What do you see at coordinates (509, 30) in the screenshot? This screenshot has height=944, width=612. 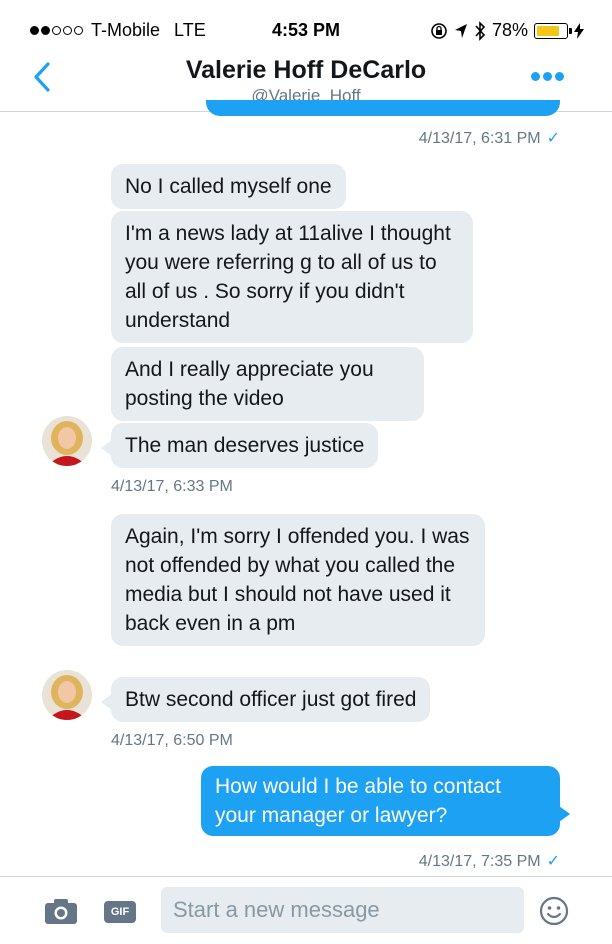 I see `battery-percent: 78%` at bounding box center [509, 30].